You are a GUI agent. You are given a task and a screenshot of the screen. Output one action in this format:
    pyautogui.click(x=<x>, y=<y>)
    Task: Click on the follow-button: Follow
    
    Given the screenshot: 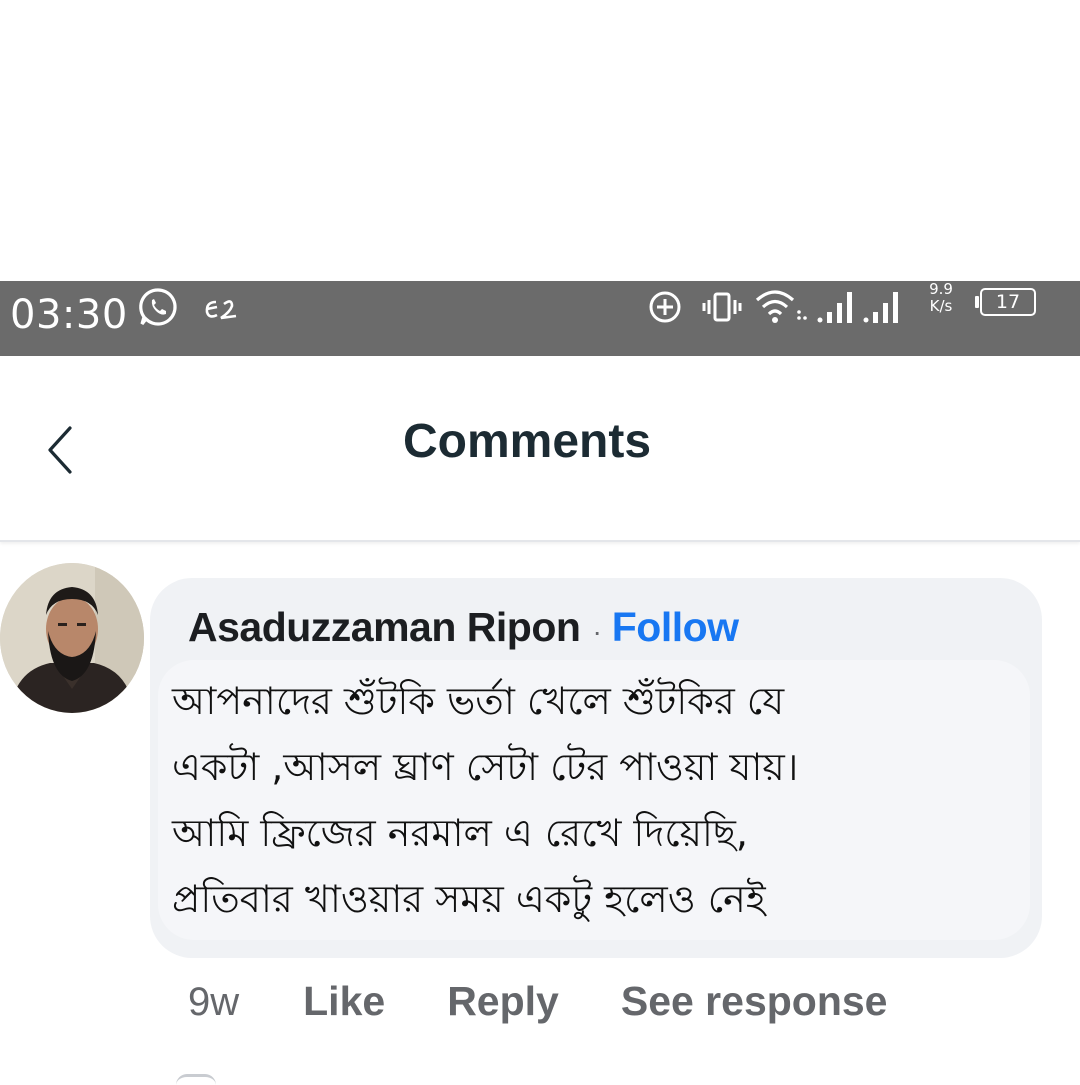 What is the action you would take?
    pyautogui.click(x=675, y=627)
    